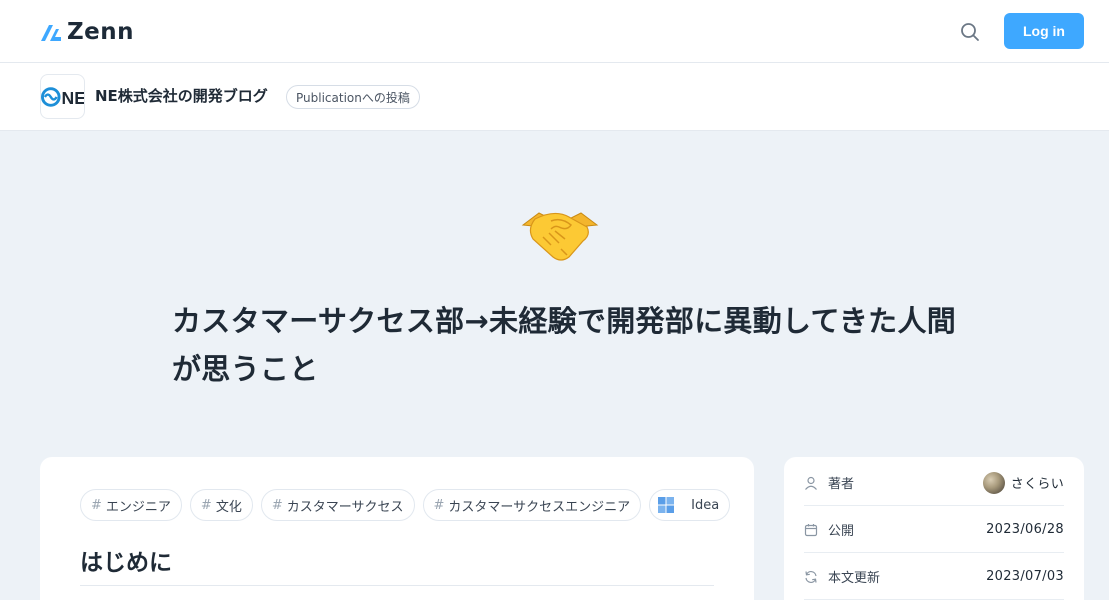 This screenshot has width=1109, height=600. I want to click on ne-logo-icon: NE, so click(62, 96).